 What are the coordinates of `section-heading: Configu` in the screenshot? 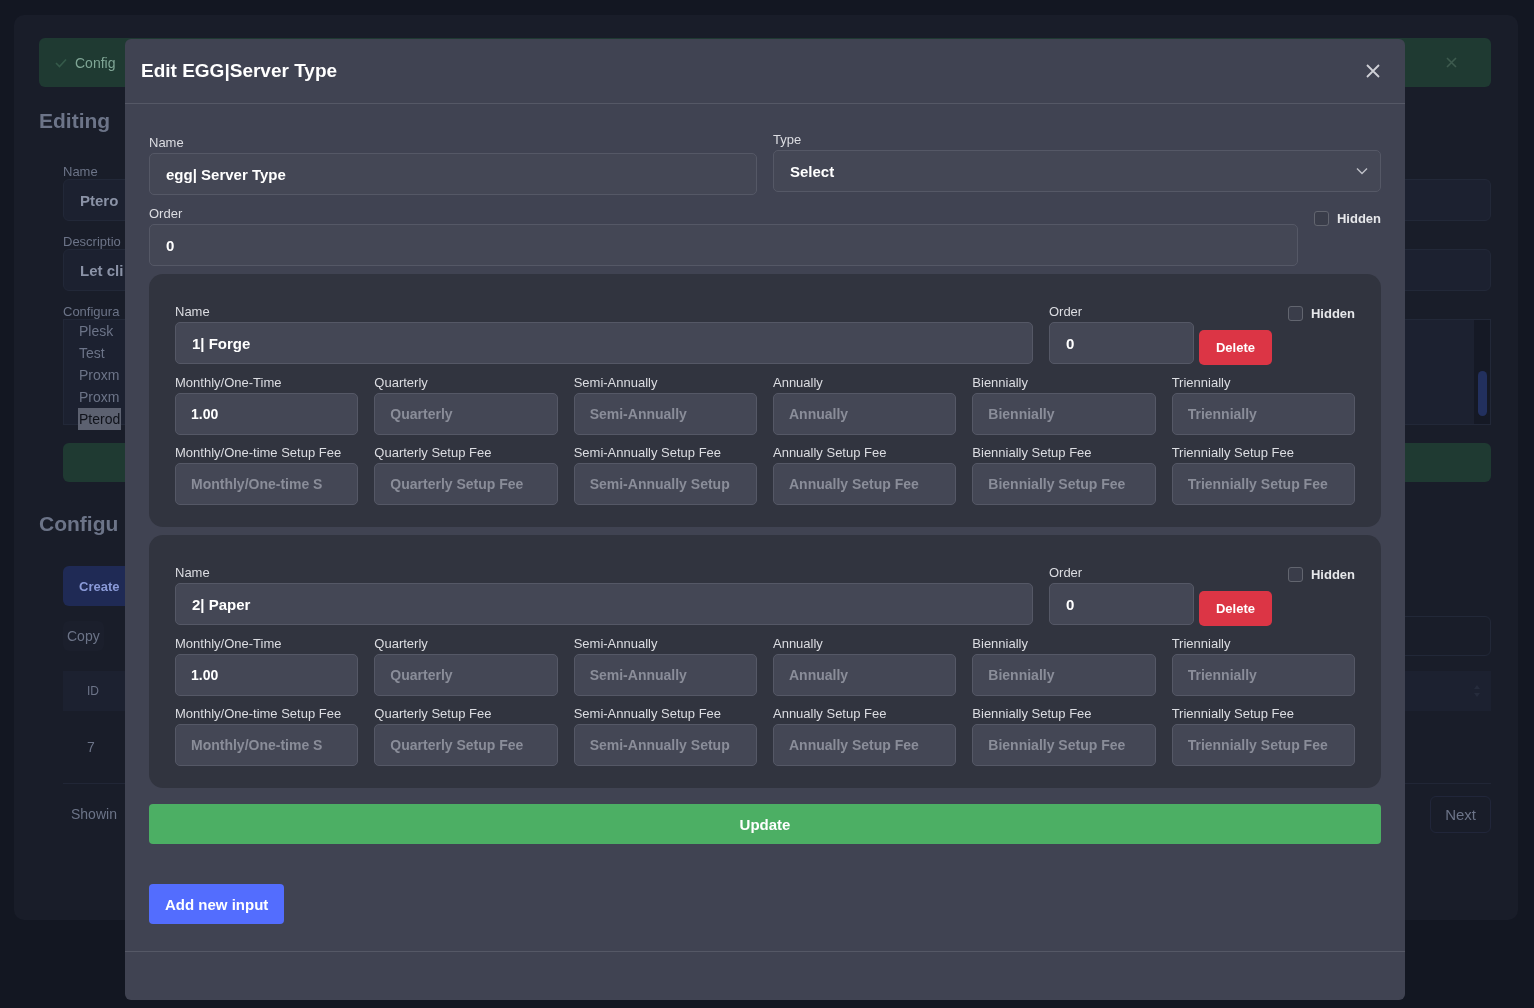 It's located at (79, 524).